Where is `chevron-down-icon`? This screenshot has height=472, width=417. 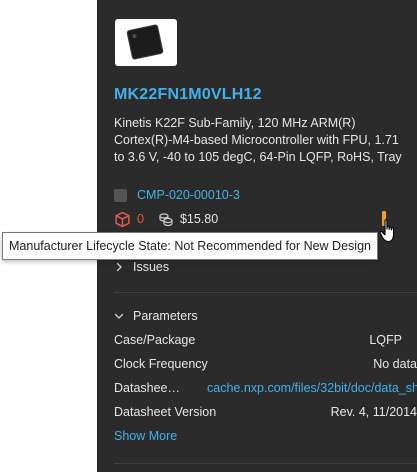
chevron-down-icon is located at coordinates (119, 316).